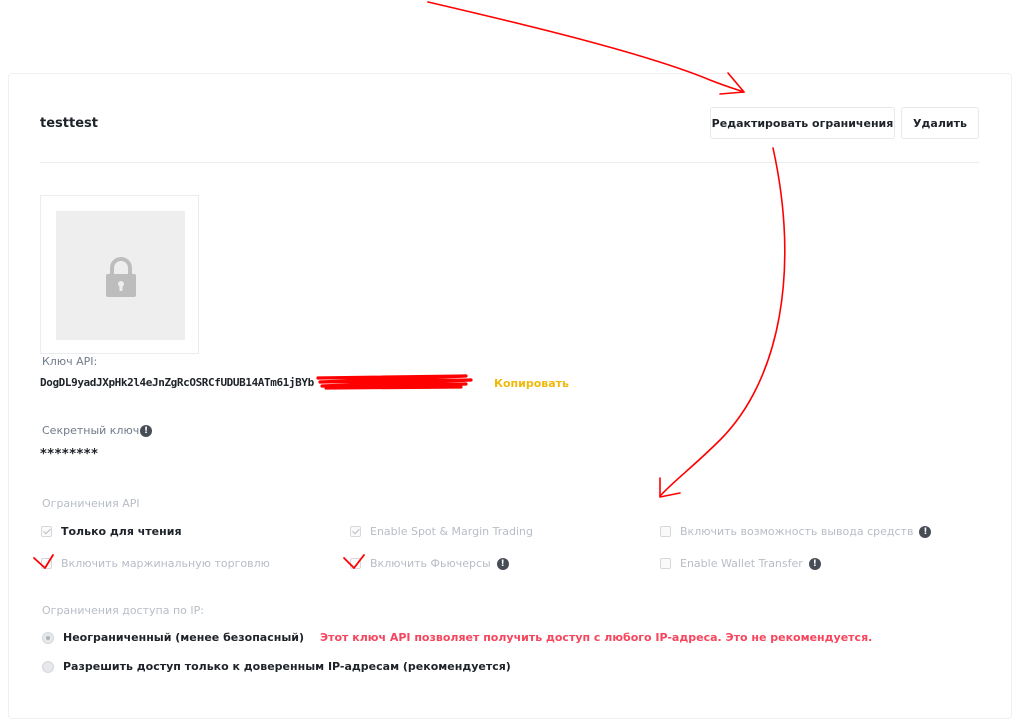 The image size is (1024, 728). I want to click on qr-placeholder, so click(120, 275).